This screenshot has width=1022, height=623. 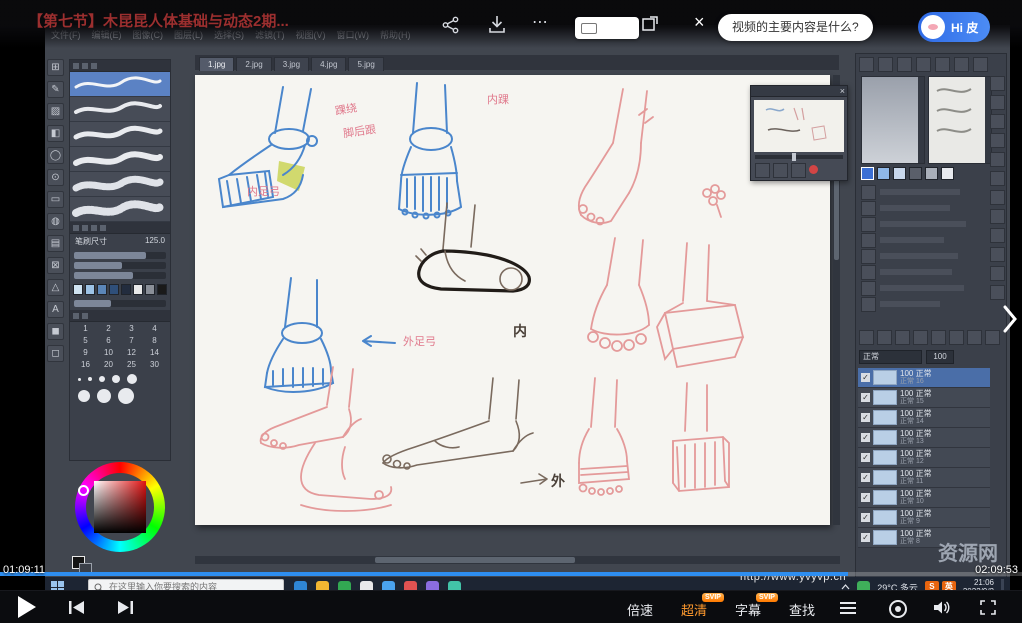 I want to click on tool-icon: ▤, so click(x=55, y=243).